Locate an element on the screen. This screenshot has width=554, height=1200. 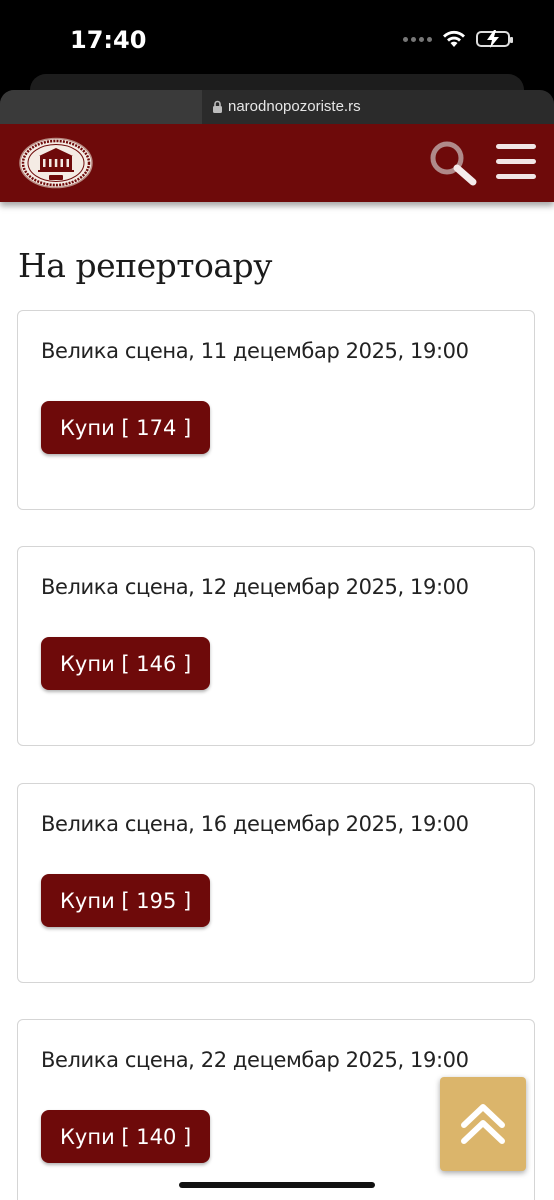
performance-date: Велика сцена, 22 децембар 2025, 19:00 is located at coordinates (255, 1060).